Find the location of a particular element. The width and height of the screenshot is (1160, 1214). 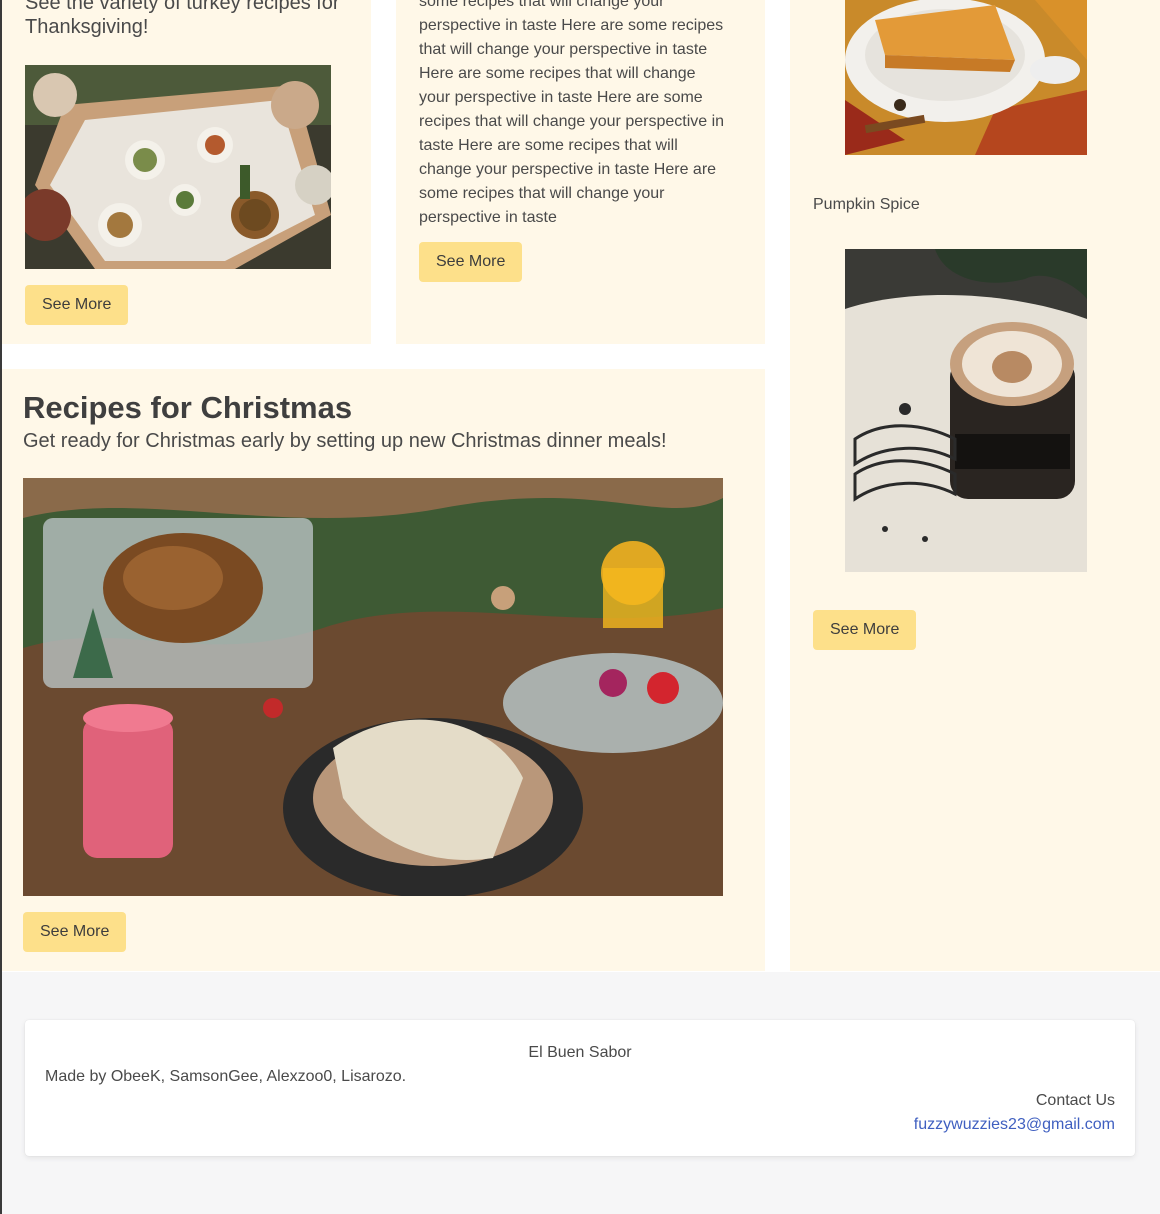

thanksgiving-photo is located at coordinates (178, 167).